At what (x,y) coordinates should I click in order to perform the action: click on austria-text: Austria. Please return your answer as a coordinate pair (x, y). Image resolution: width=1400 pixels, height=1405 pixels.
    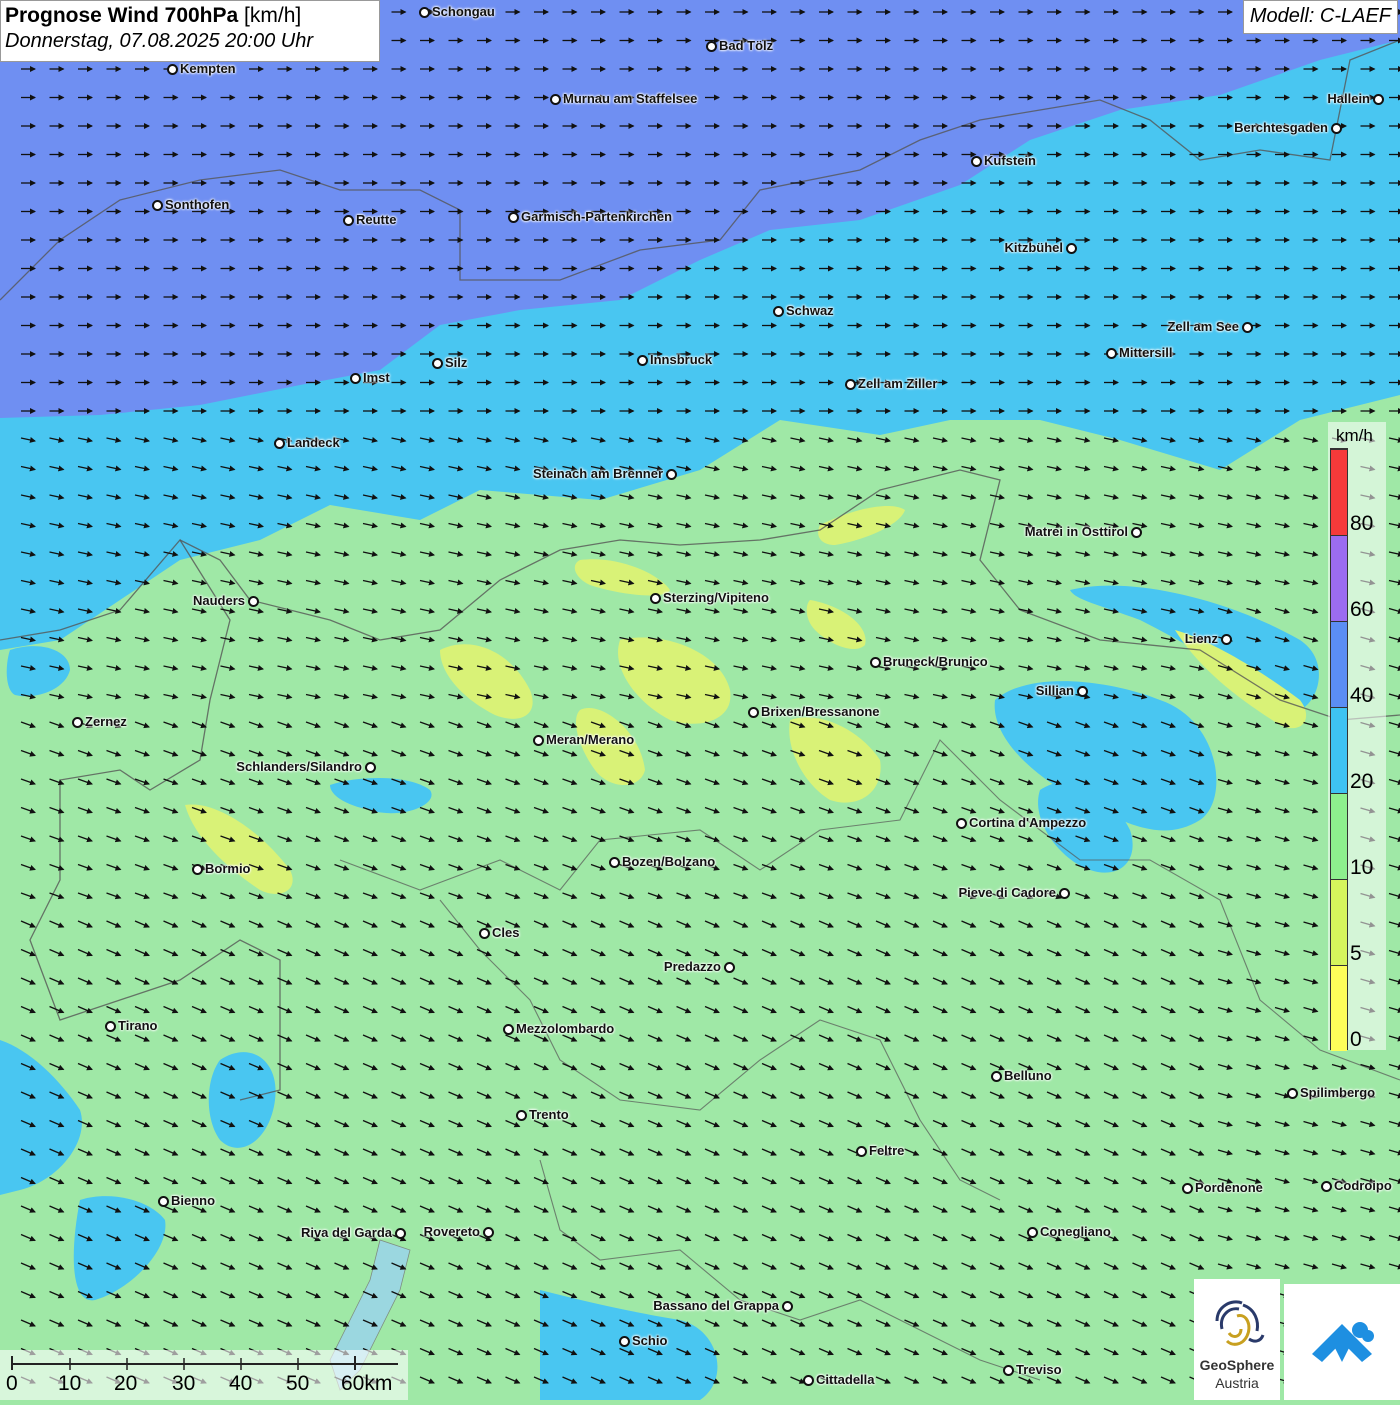
    Looking at the image, I should click on (1237, 1383).